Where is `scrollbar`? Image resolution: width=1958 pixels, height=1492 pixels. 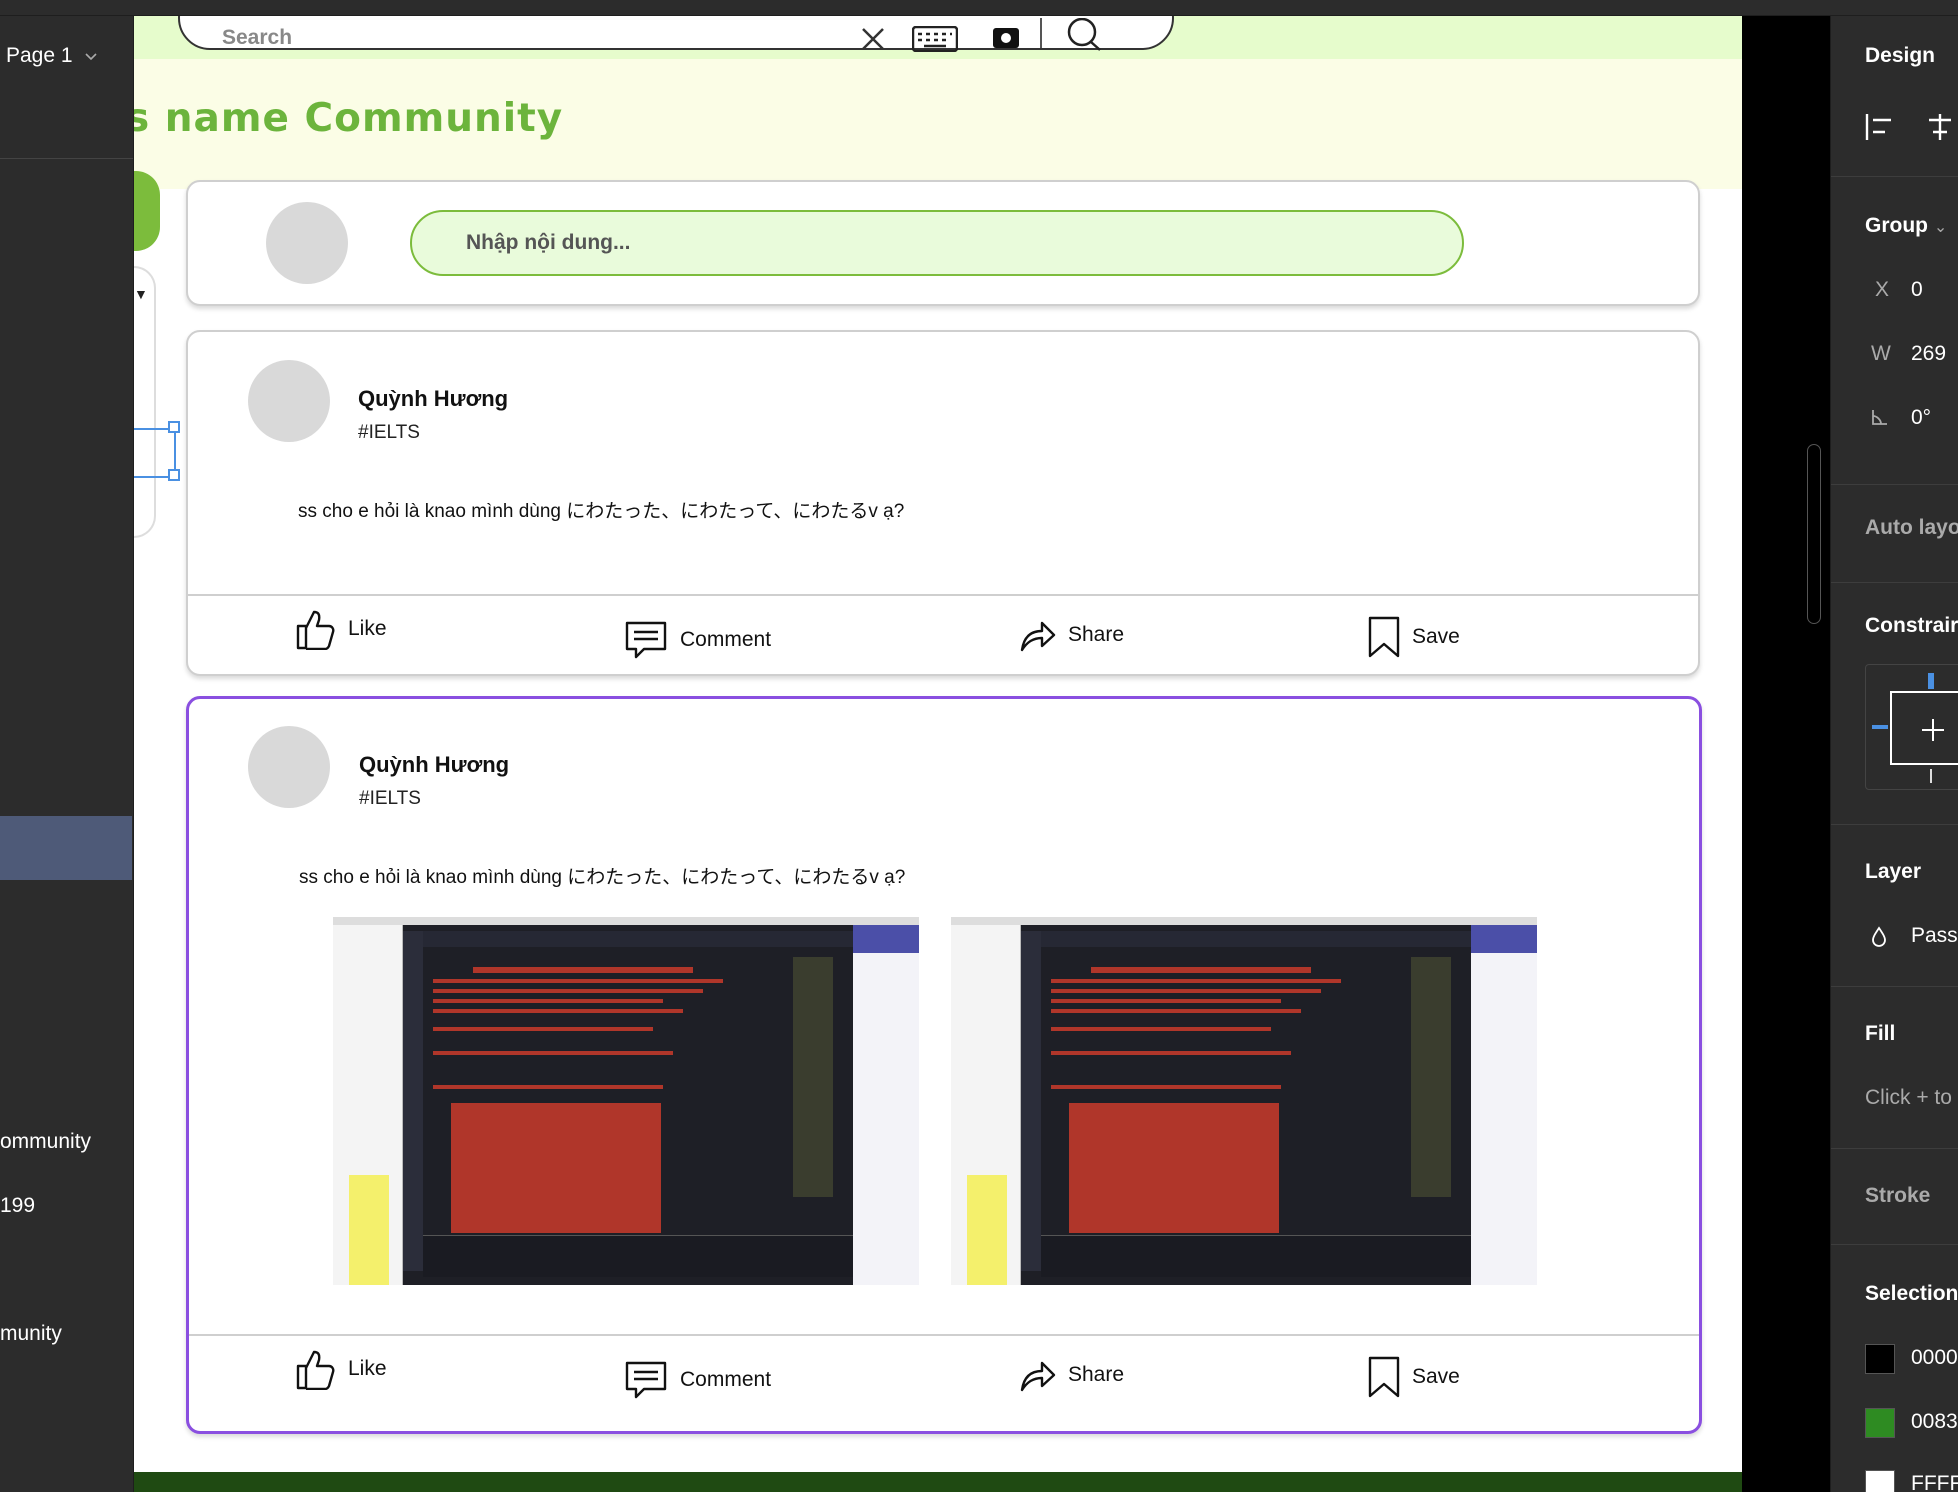
scrollbar is located at coordinates (1814, 534).